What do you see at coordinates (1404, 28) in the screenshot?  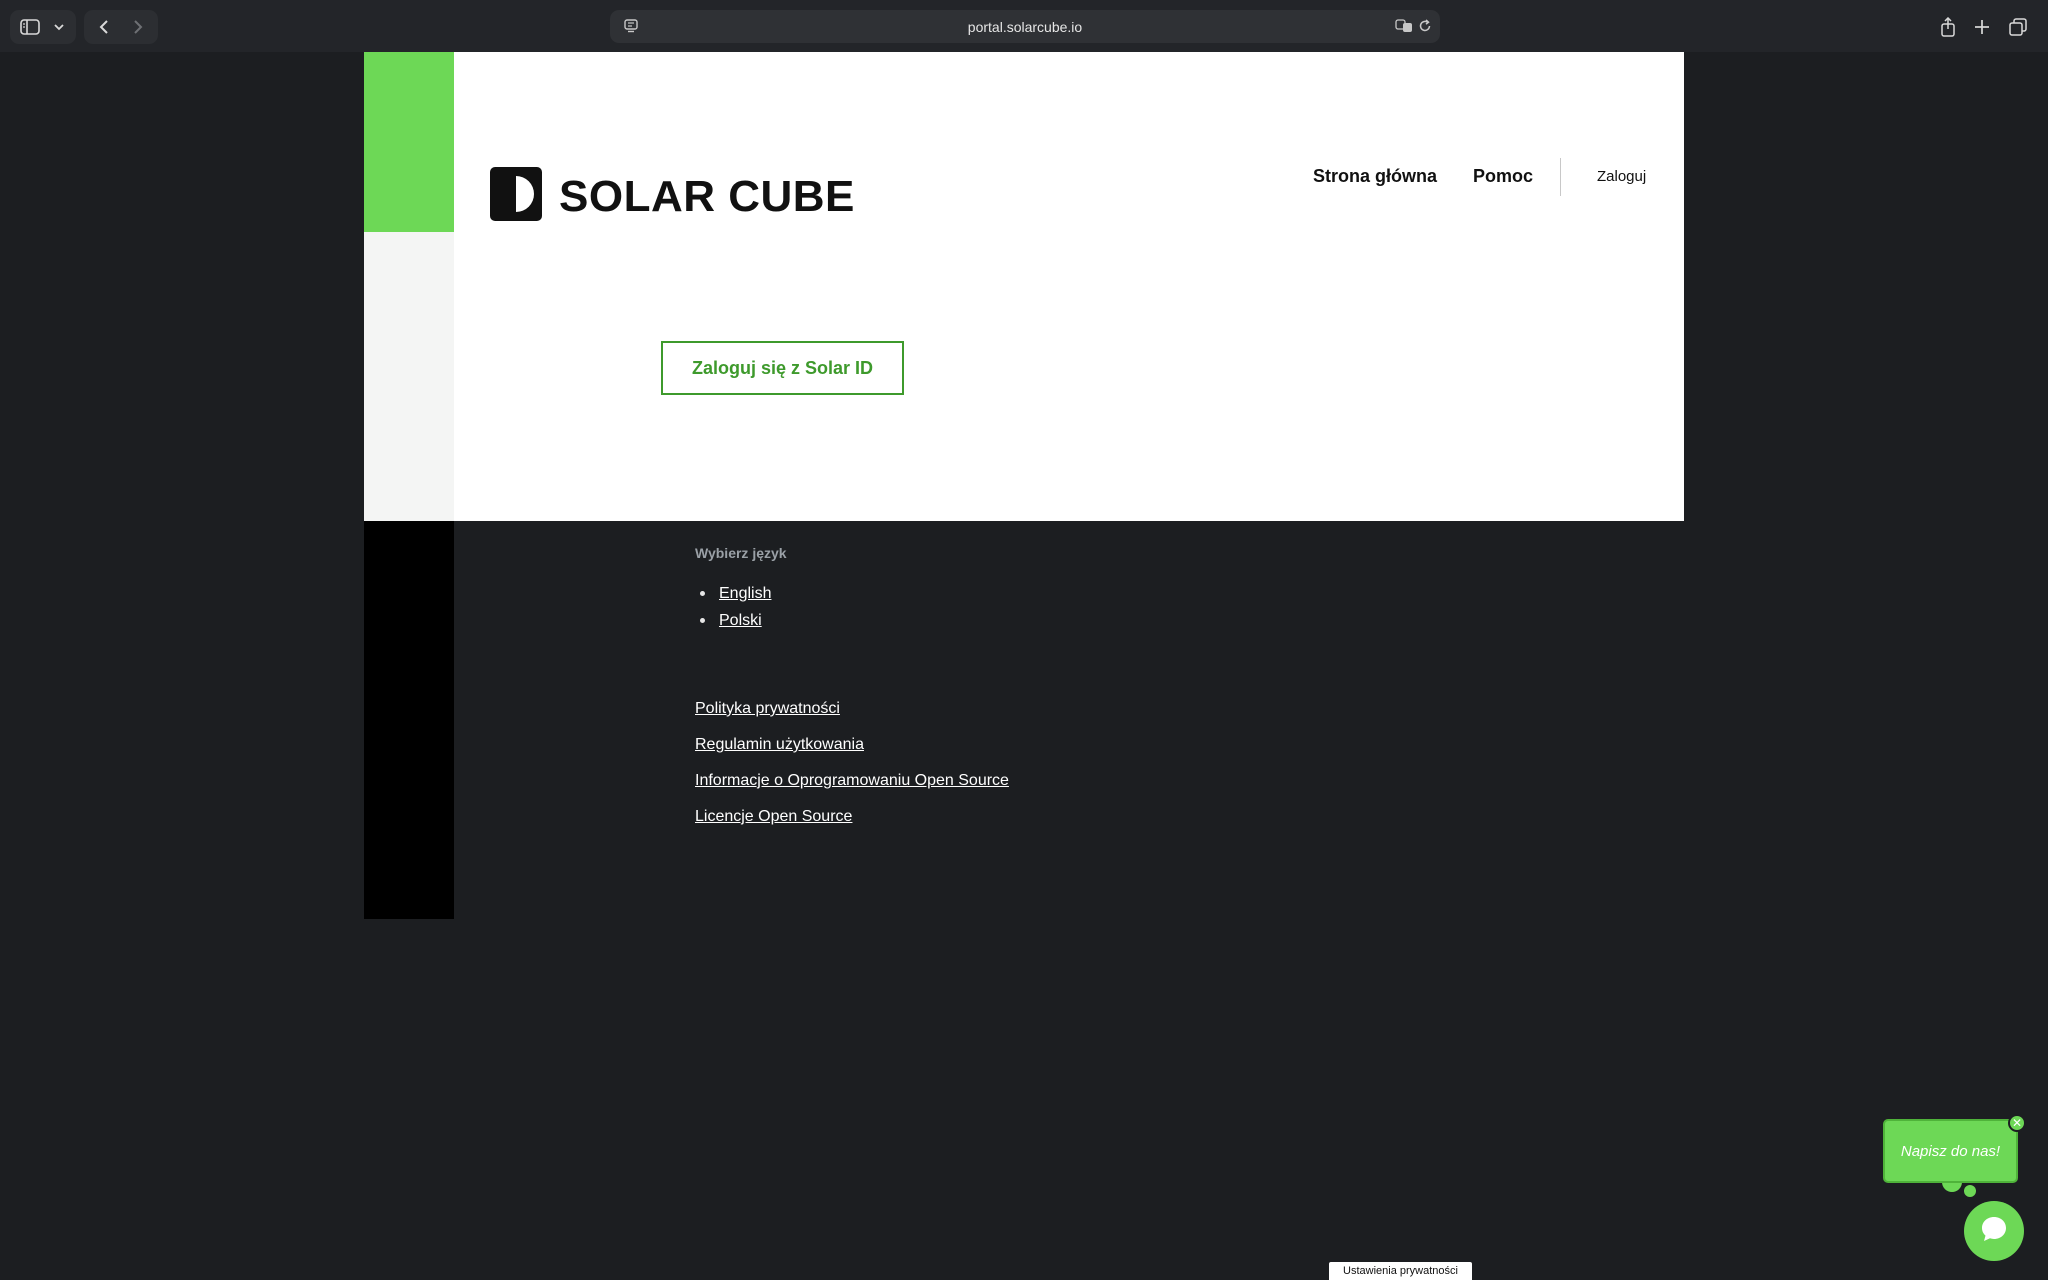 I see `translate-icon` at bounding box center [1404, 28].